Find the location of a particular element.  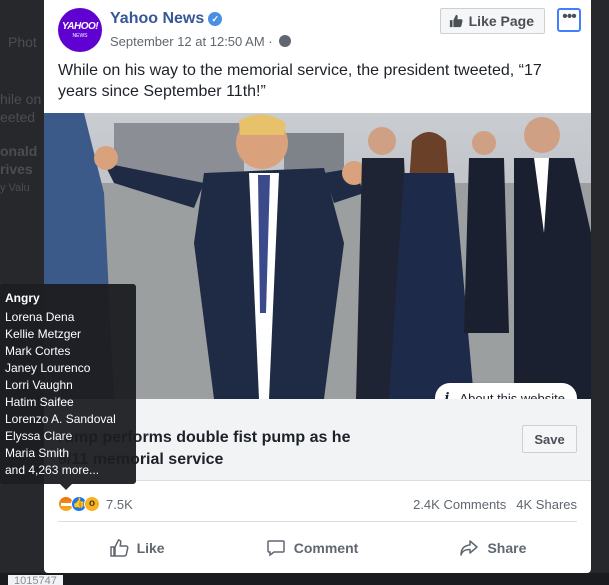

tooltip-name: Maria Smith is located at coordinates (37, 453).